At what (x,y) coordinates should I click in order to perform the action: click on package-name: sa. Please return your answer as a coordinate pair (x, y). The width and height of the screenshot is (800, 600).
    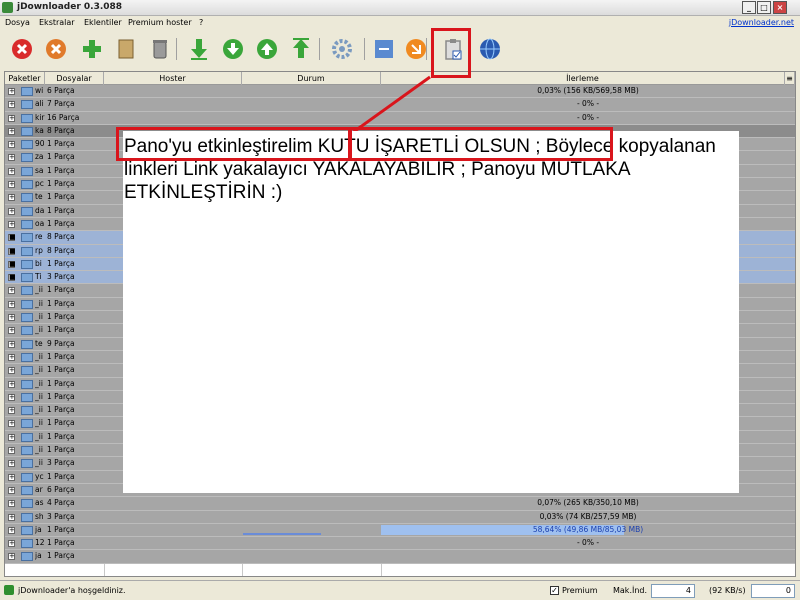
    Looking at the image, I should click on (39, 170).